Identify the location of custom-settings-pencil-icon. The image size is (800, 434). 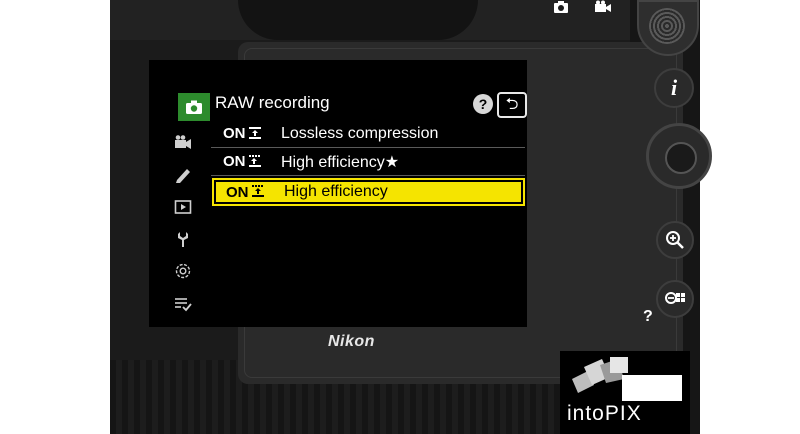
(183, 176).